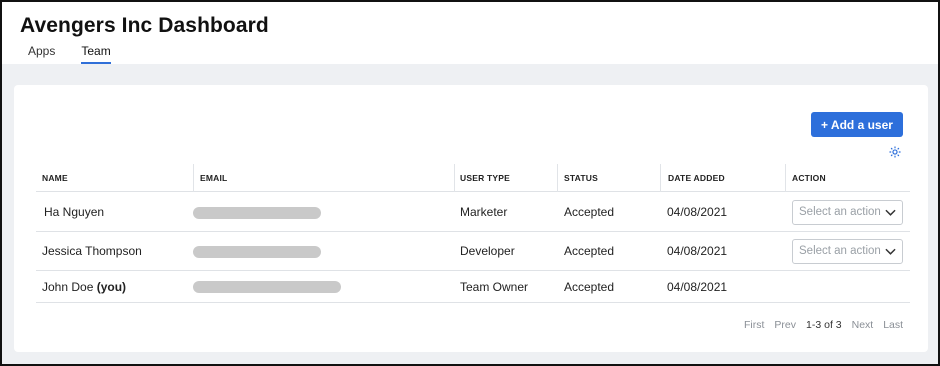  What do you see at coordinates (895, 152) in the screenshot?
I see `gear-icon` at bounding box center [895, 152].